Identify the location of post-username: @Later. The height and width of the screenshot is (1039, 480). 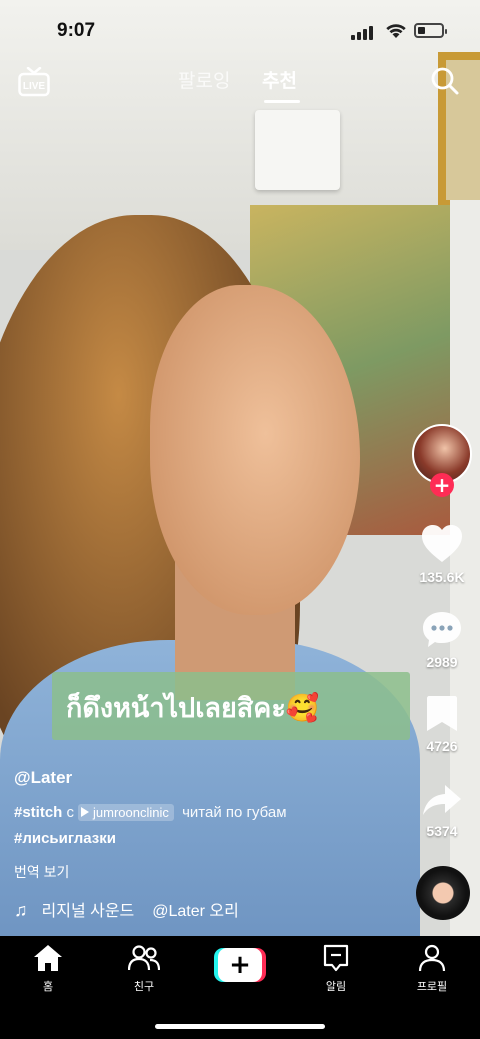
(43, 778).